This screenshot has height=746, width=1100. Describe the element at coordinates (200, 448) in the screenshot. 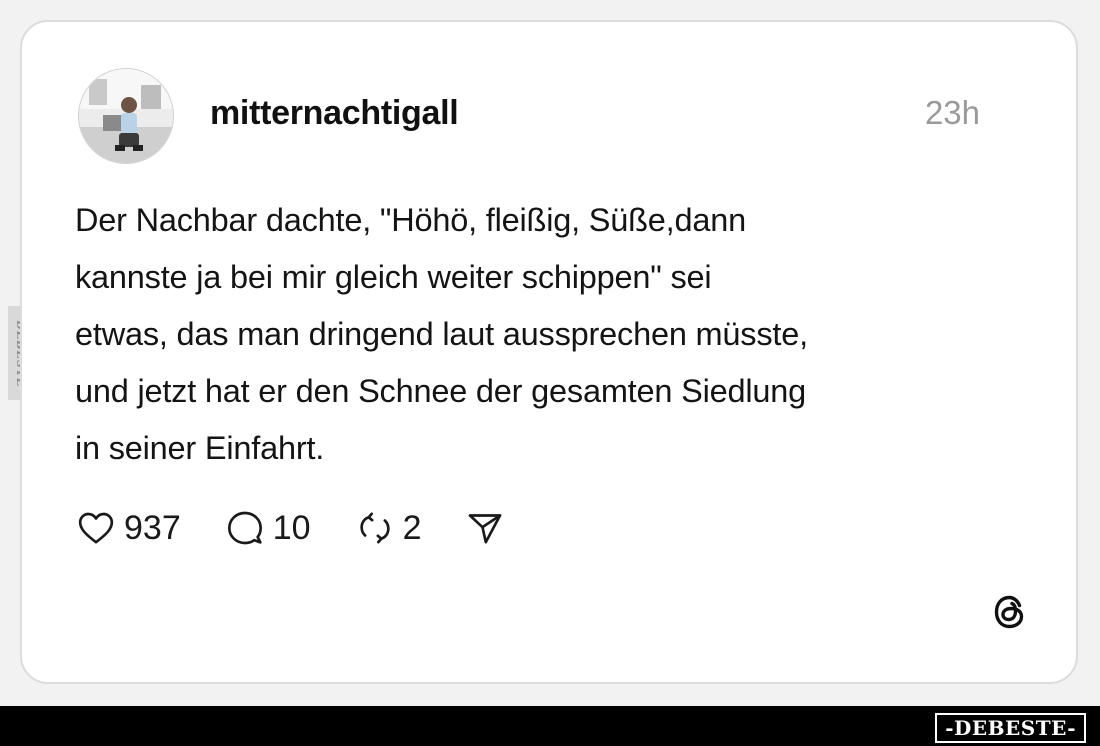

I see `post-text-line: in seiner Einfahrt.` at that location.